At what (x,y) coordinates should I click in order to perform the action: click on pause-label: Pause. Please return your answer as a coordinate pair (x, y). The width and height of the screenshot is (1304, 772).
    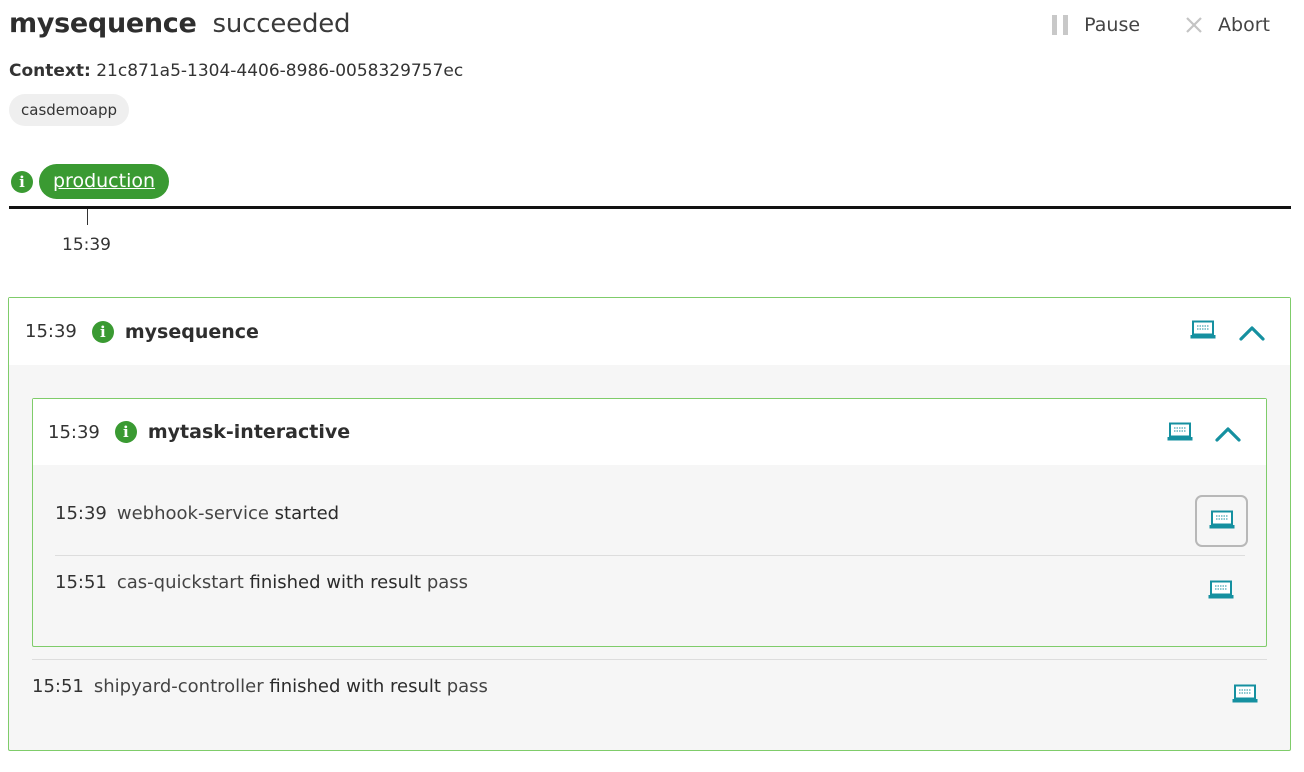
    Looking at the image, I should click on (1112, 25).